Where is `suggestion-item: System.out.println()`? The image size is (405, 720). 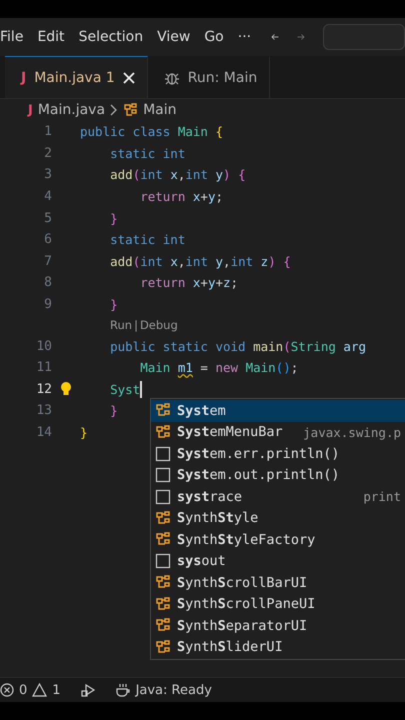
suggestion-item: System.out.println() is located at coordinates (278, 475).